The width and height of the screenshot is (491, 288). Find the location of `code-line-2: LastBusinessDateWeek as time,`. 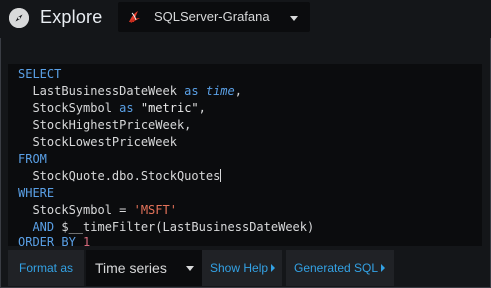

code-line-2: LastBusinessDateWeek as time, is located at coordinates (130, 91).